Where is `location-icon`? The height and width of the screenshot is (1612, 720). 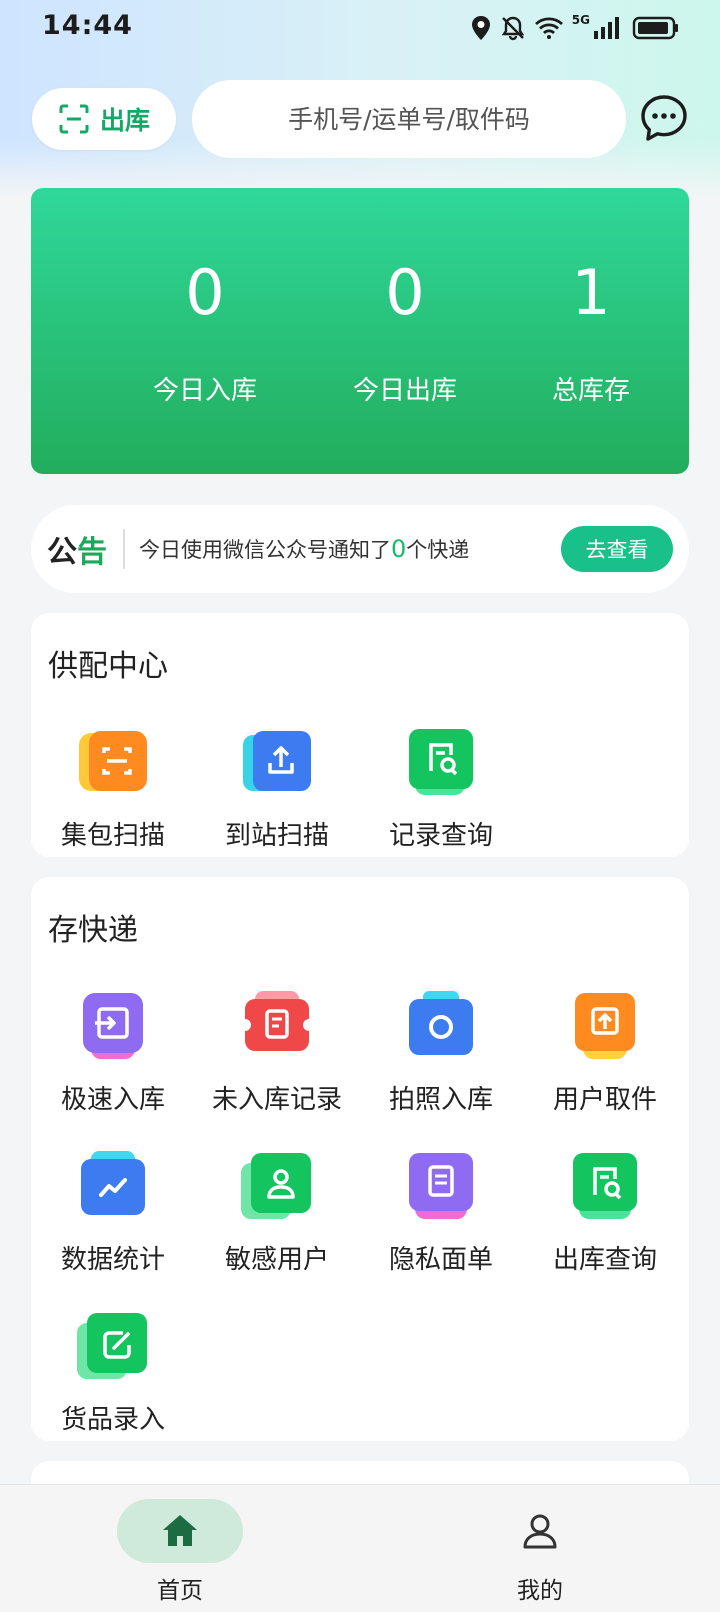
location-icon is located at coordinates (480, 28).